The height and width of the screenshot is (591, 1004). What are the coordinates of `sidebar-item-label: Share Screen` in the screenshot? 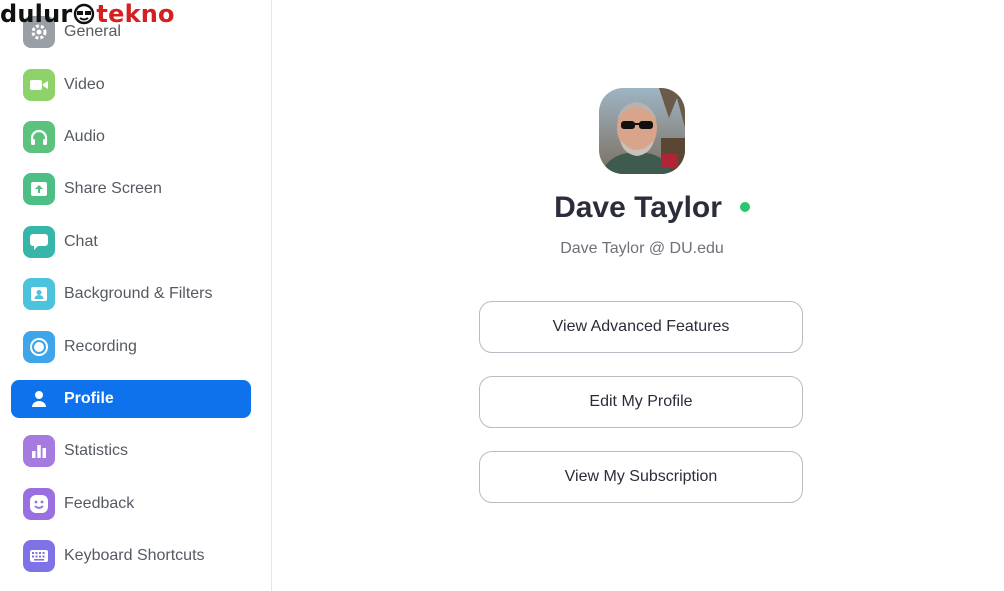 It's located at (113, 188).